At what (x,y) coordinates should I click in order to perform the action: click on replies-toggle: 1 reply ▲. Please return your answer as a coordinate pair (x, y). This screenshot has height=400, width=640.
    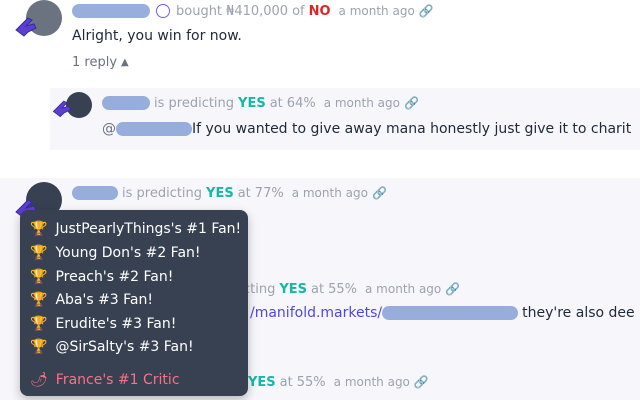
    Looking at the image, I should click on (100, 62).